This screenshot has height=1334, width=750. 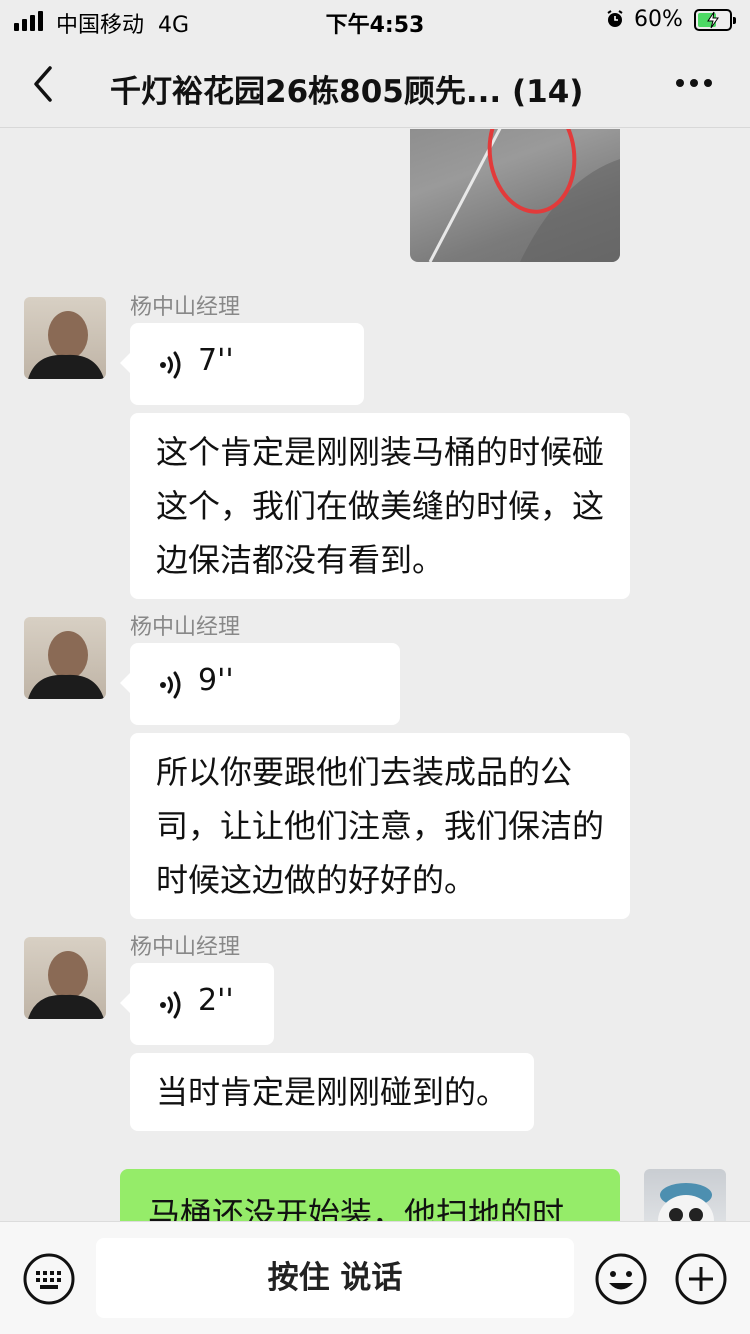 I want to click on my-avatar, so click(x=685, y=1195).